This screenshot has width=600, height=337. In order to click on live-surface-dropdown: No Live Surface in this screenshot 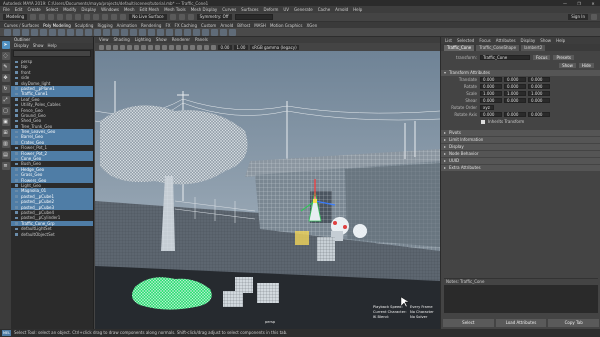, I will do `click(148, 17)`.